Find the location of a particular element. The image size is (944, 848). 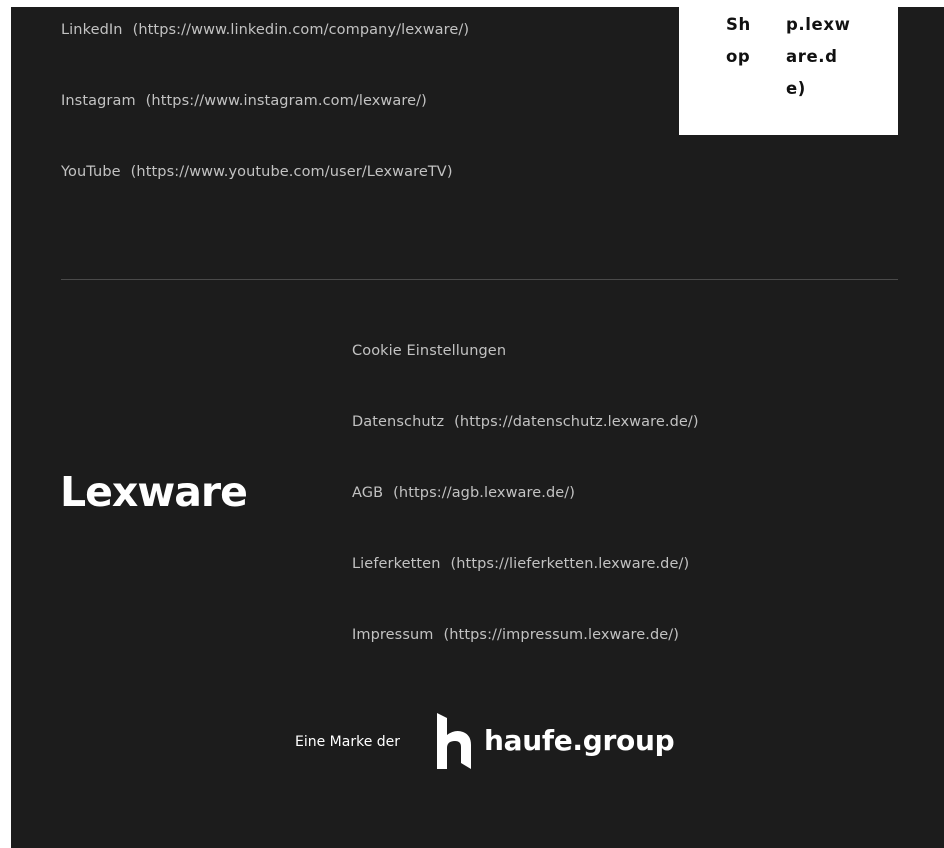

shop-card-text: op is located at coordinates (738, 56).